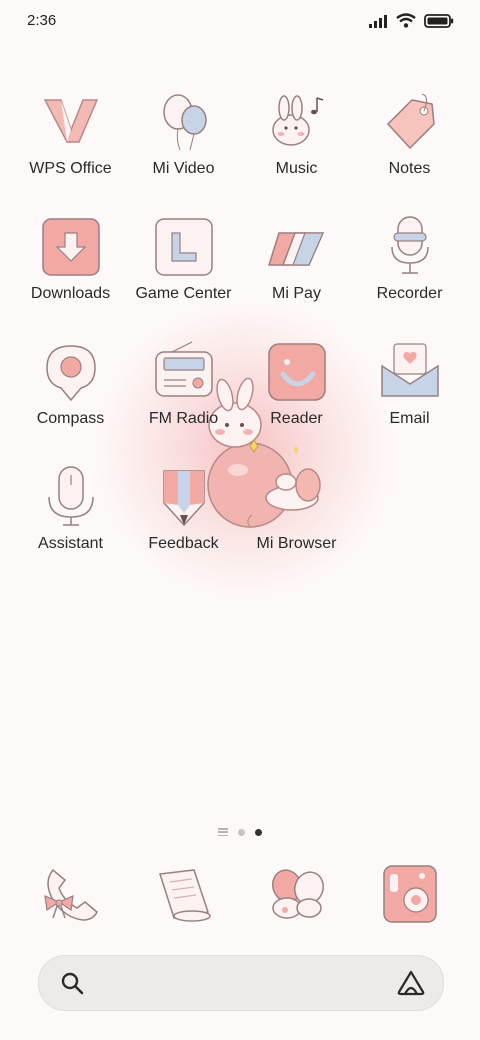  What do you see at coordinates (409, 245) in the screenshot?
I see `microphone-icon` at bounding box center [409, 245].